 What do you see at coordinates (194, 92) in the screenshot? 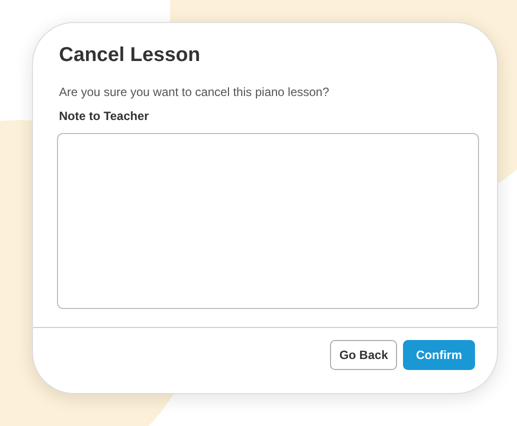
I see `confirmation-message: Are you sure you want to cancel this piano lesson?` at bounding box center [194, 92].